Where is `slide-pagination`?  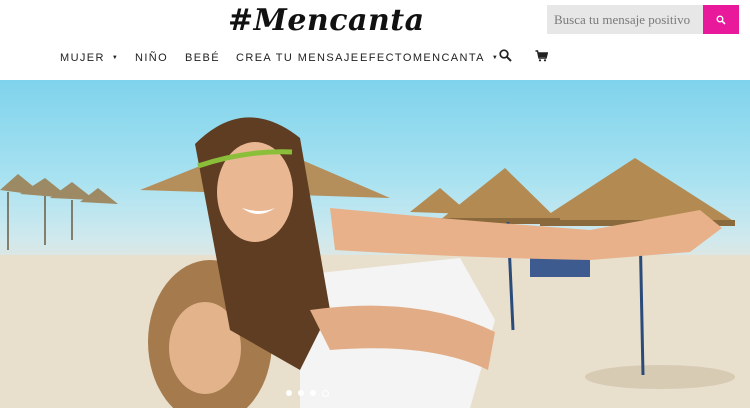 slide-pagination is located at coordinates (307, 393).